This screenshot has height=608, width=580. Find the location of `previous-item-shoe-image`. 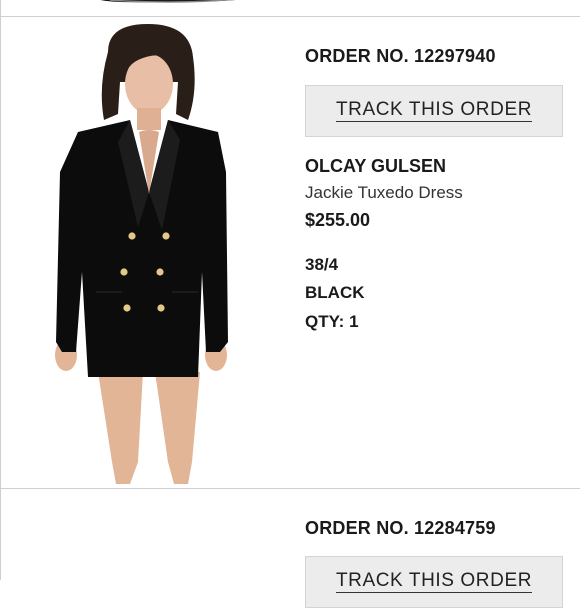

previous-item-shoe-image is located at coordinates (168, 1).